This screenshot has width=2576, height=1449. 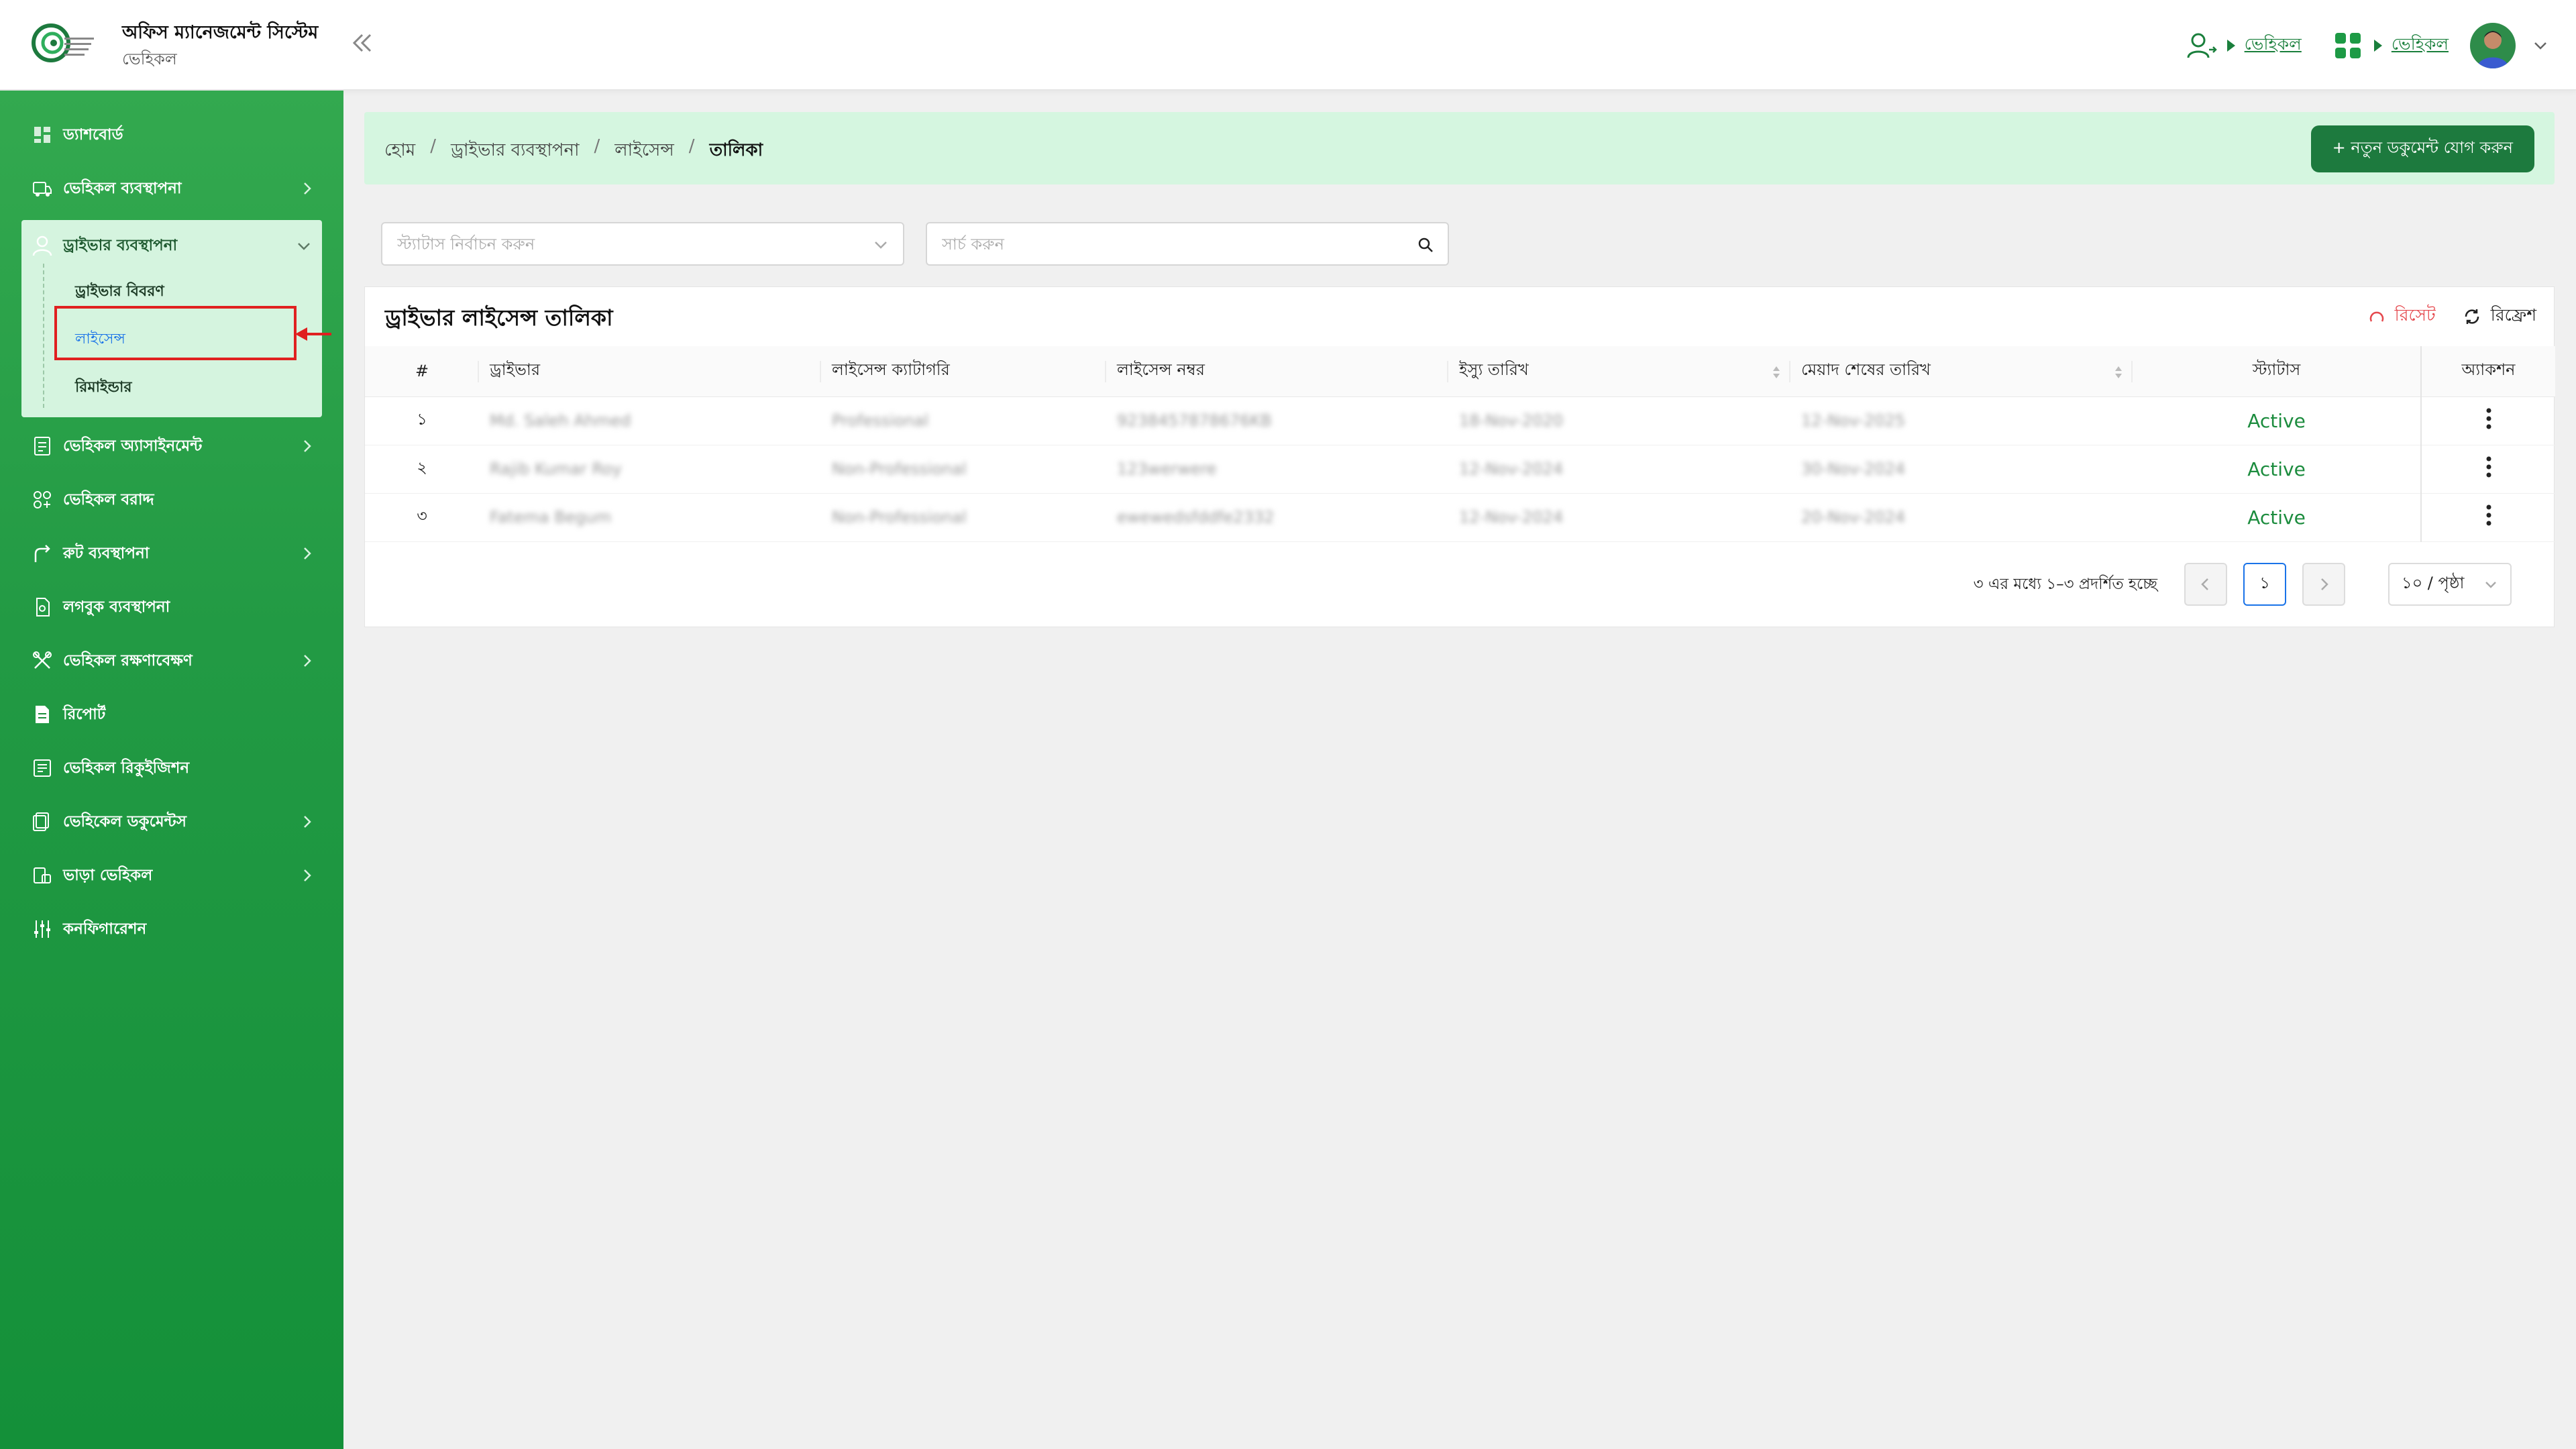 I want to click on logbook-icon, so click(x=42, y=607).